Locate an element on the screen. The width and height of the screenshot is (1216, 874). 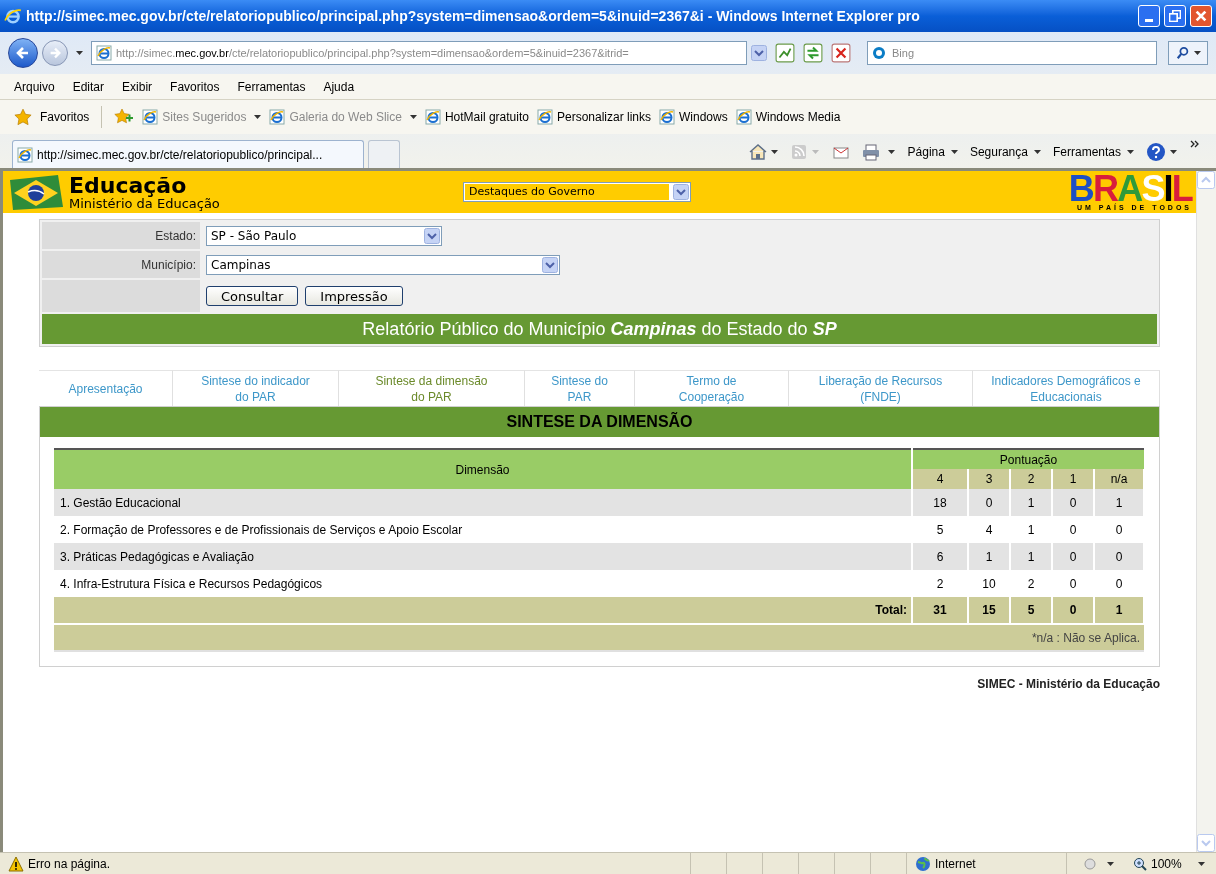
menu-item: Ferramentas is located at coordinates (271, 86).